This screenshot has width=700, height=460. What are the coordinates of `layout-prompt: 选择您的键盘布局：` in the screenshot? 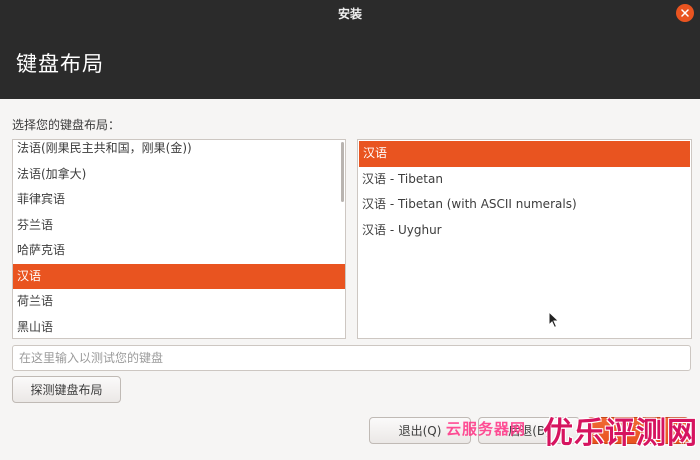 It's located at (66, 125).